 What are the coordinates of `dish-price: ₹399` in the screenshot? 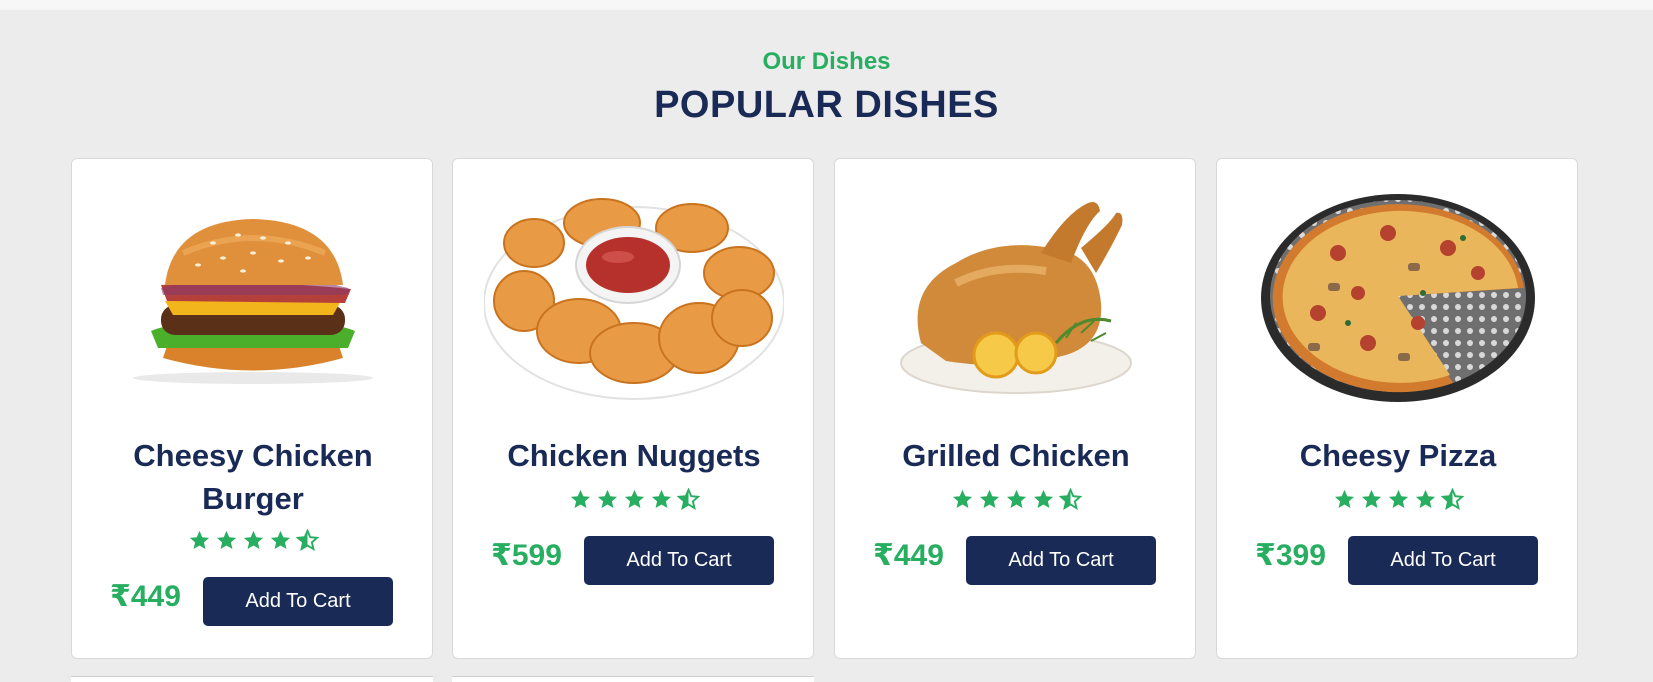 It's located at (1290, 555).